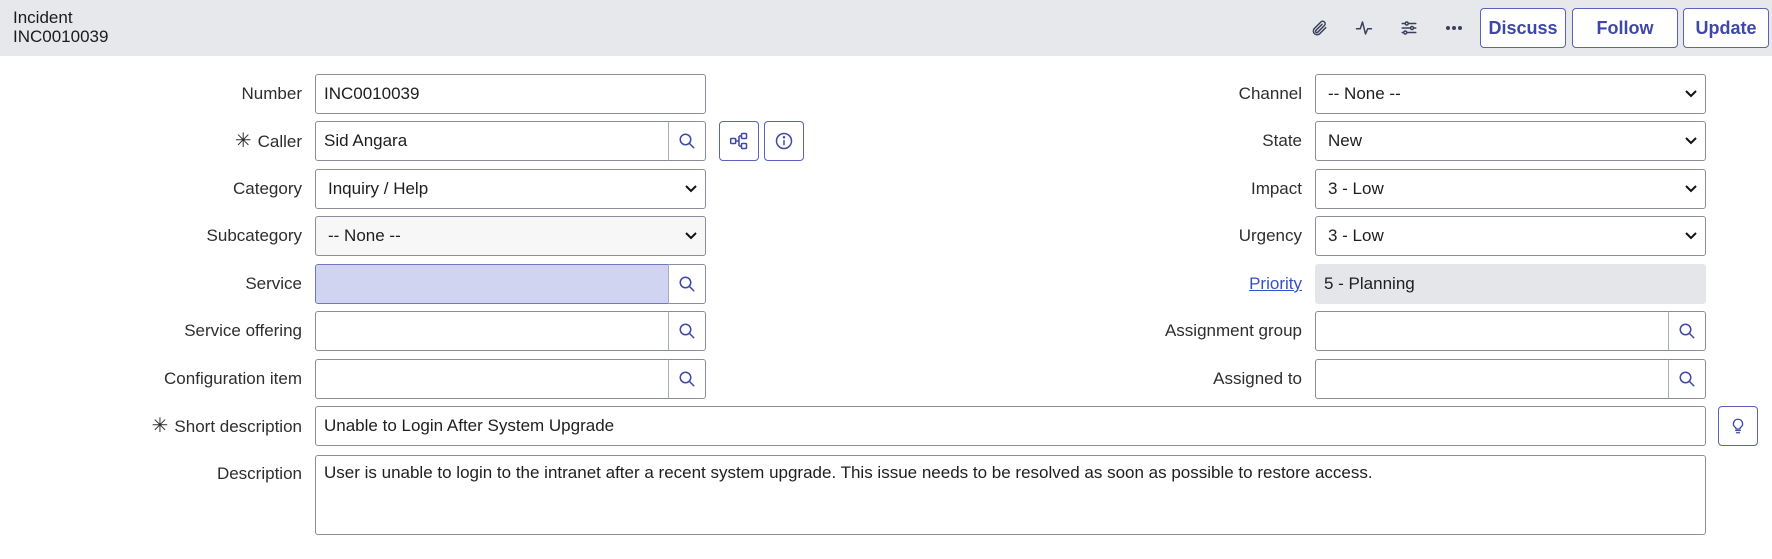 Image resolution: width=1772 pixels, height=559 pixels. I want to click on paperclip-icon, so click(1319, 28).